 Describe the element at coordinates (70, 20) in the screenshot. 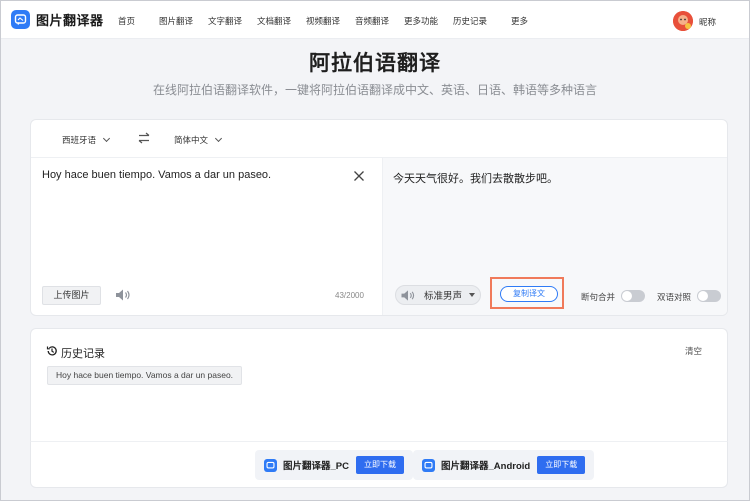

I see `brand-name: 图片翻译器` at that location.